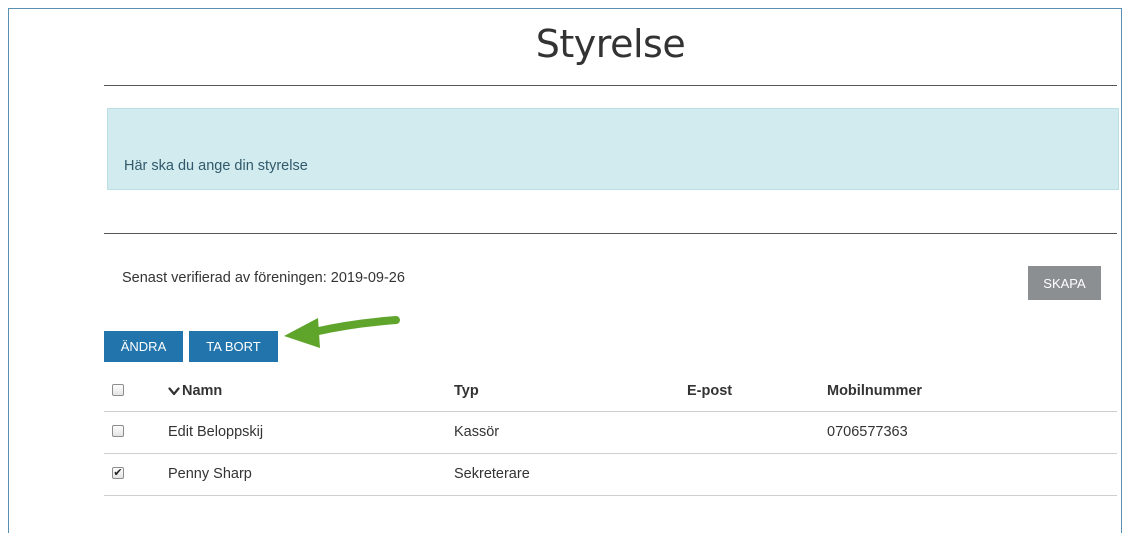 Image resolution: width=1131 pixels, height=533 pixels. What do you see at coordinates (1064, 283) in the screenshot?
I see `create-button: SKAPA` at bounding box center [1064, 283].